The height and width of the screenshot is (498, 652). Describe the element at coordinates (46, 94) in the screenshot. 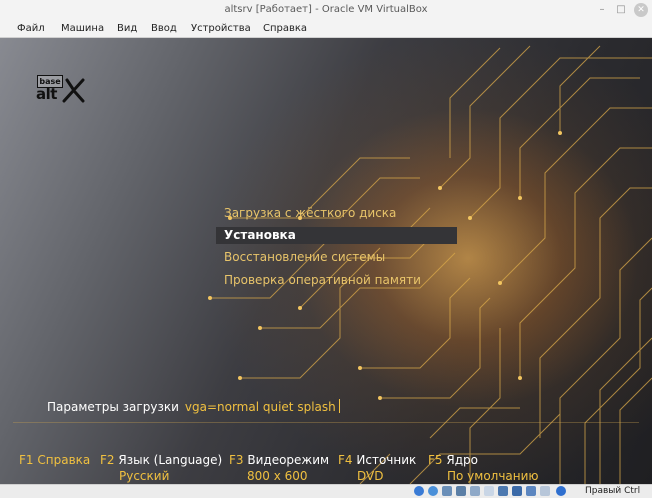

I see `logo-alt-text: alt` at that location.